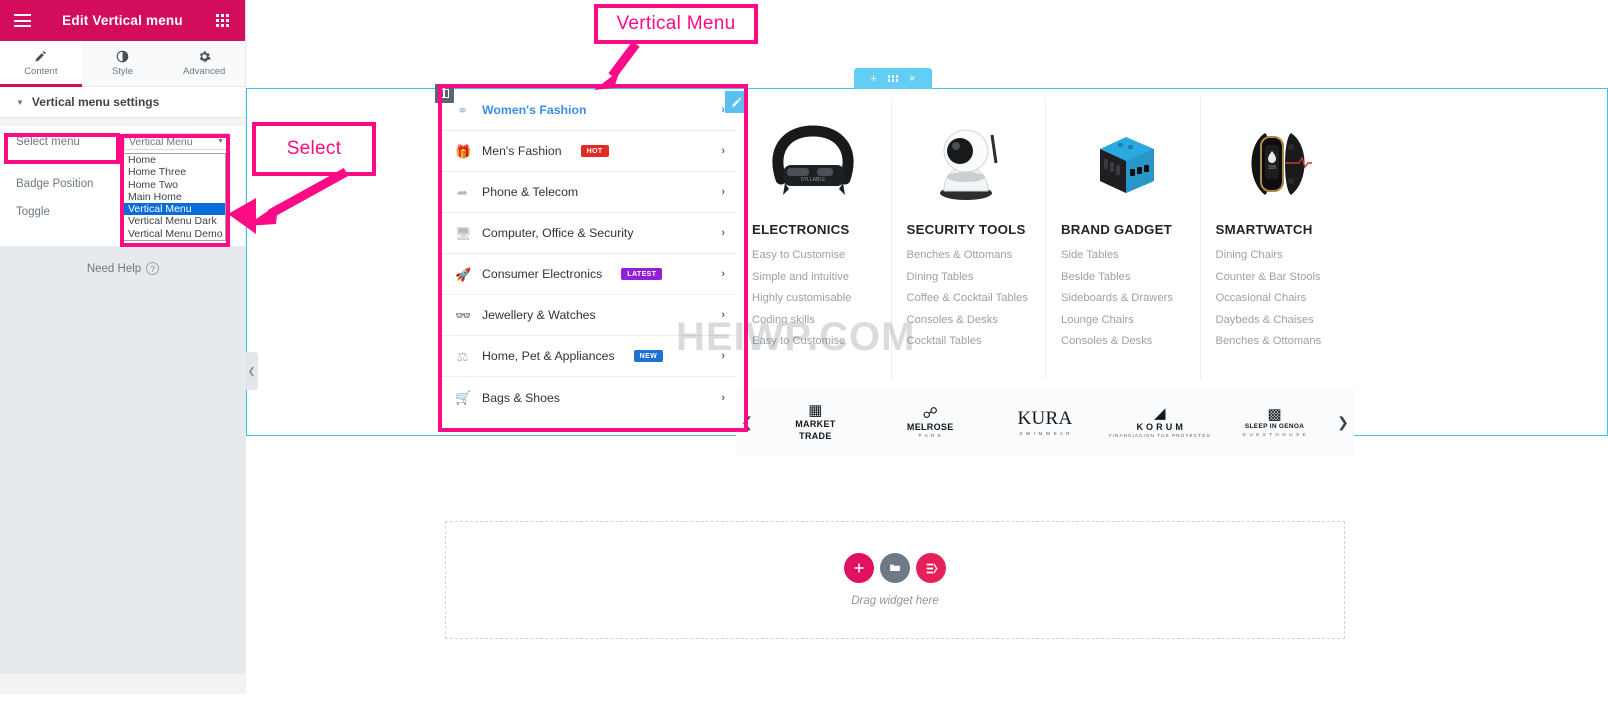 The image size is (1608, 714). I want to click on brand-logo: ▩ SLEEP IN GENOA G U E S T H O U S E, so click(1274, 421).